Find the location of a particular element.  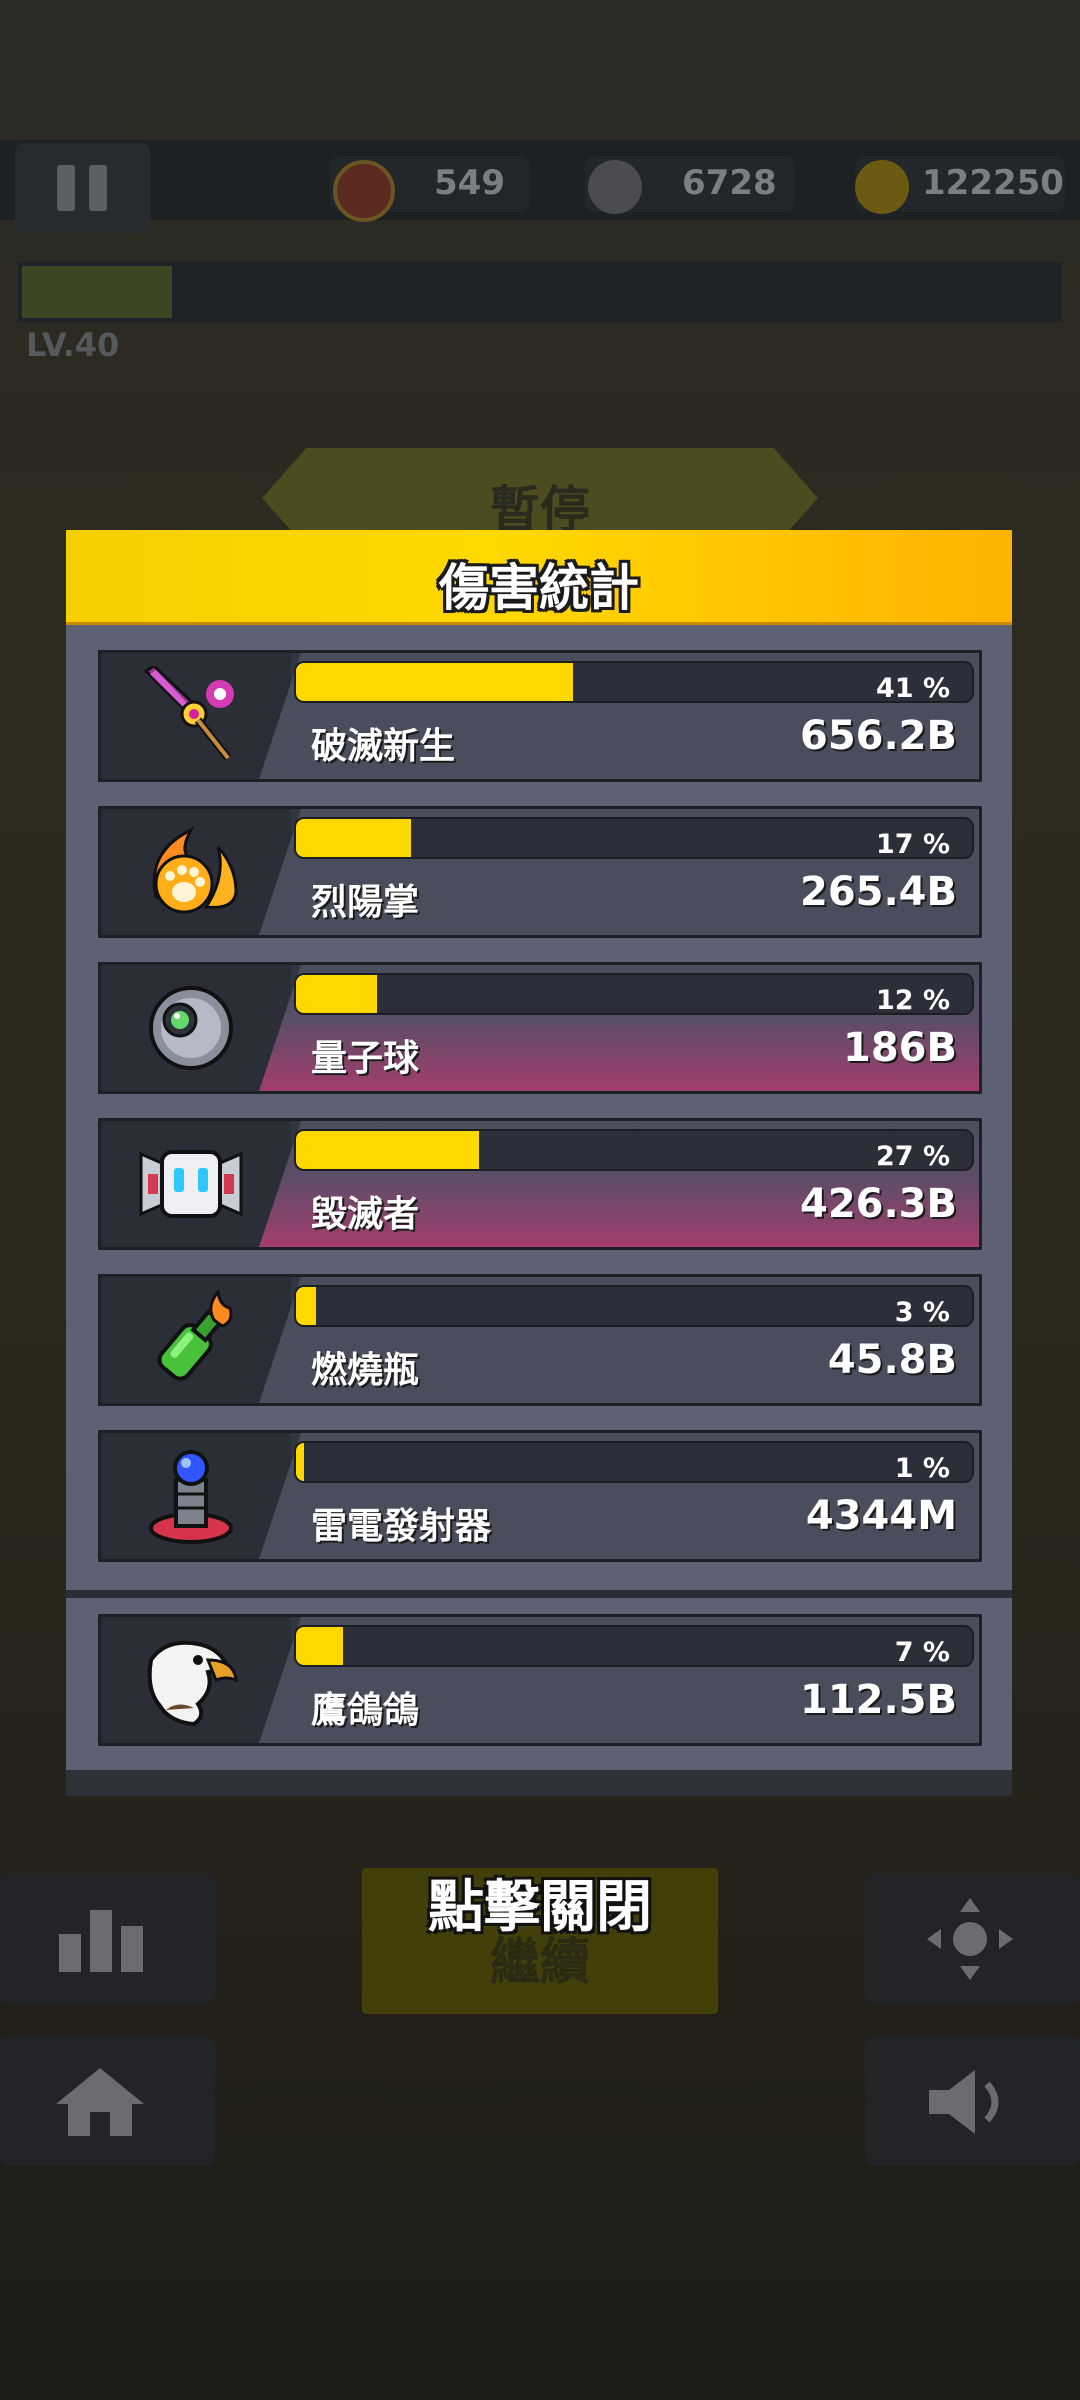

weapon-row: 12 % 量子球 186B is located at coordinates (540, 1028).